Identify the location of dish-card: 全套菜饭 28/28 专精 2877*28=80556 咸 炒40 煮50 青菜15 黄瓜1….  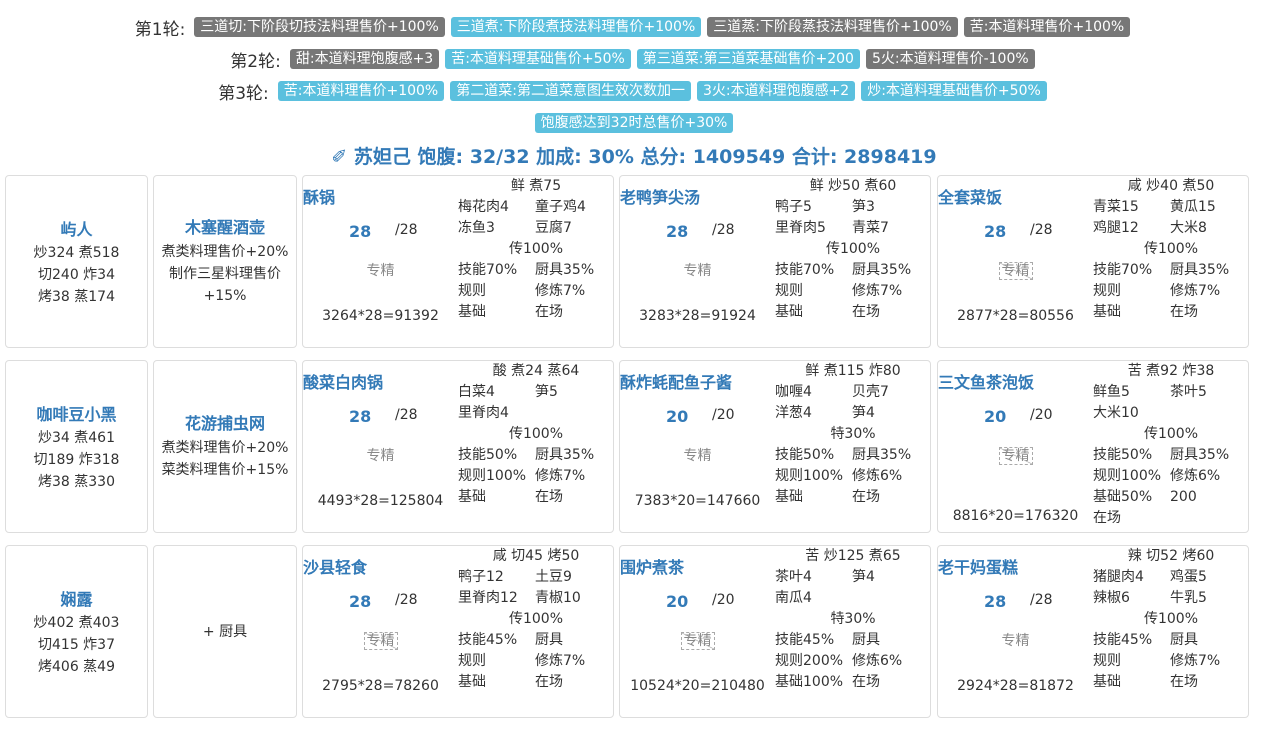
(1093, 261).